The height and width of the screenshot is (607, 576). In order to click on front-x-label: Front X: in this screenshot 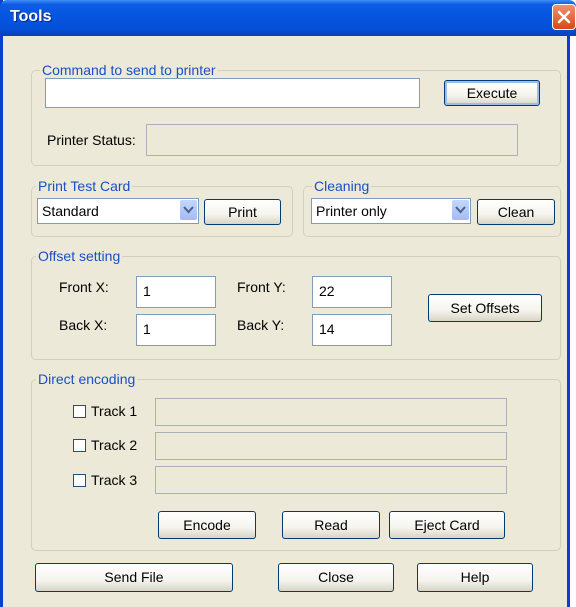, I will do `click(84, 287)`.